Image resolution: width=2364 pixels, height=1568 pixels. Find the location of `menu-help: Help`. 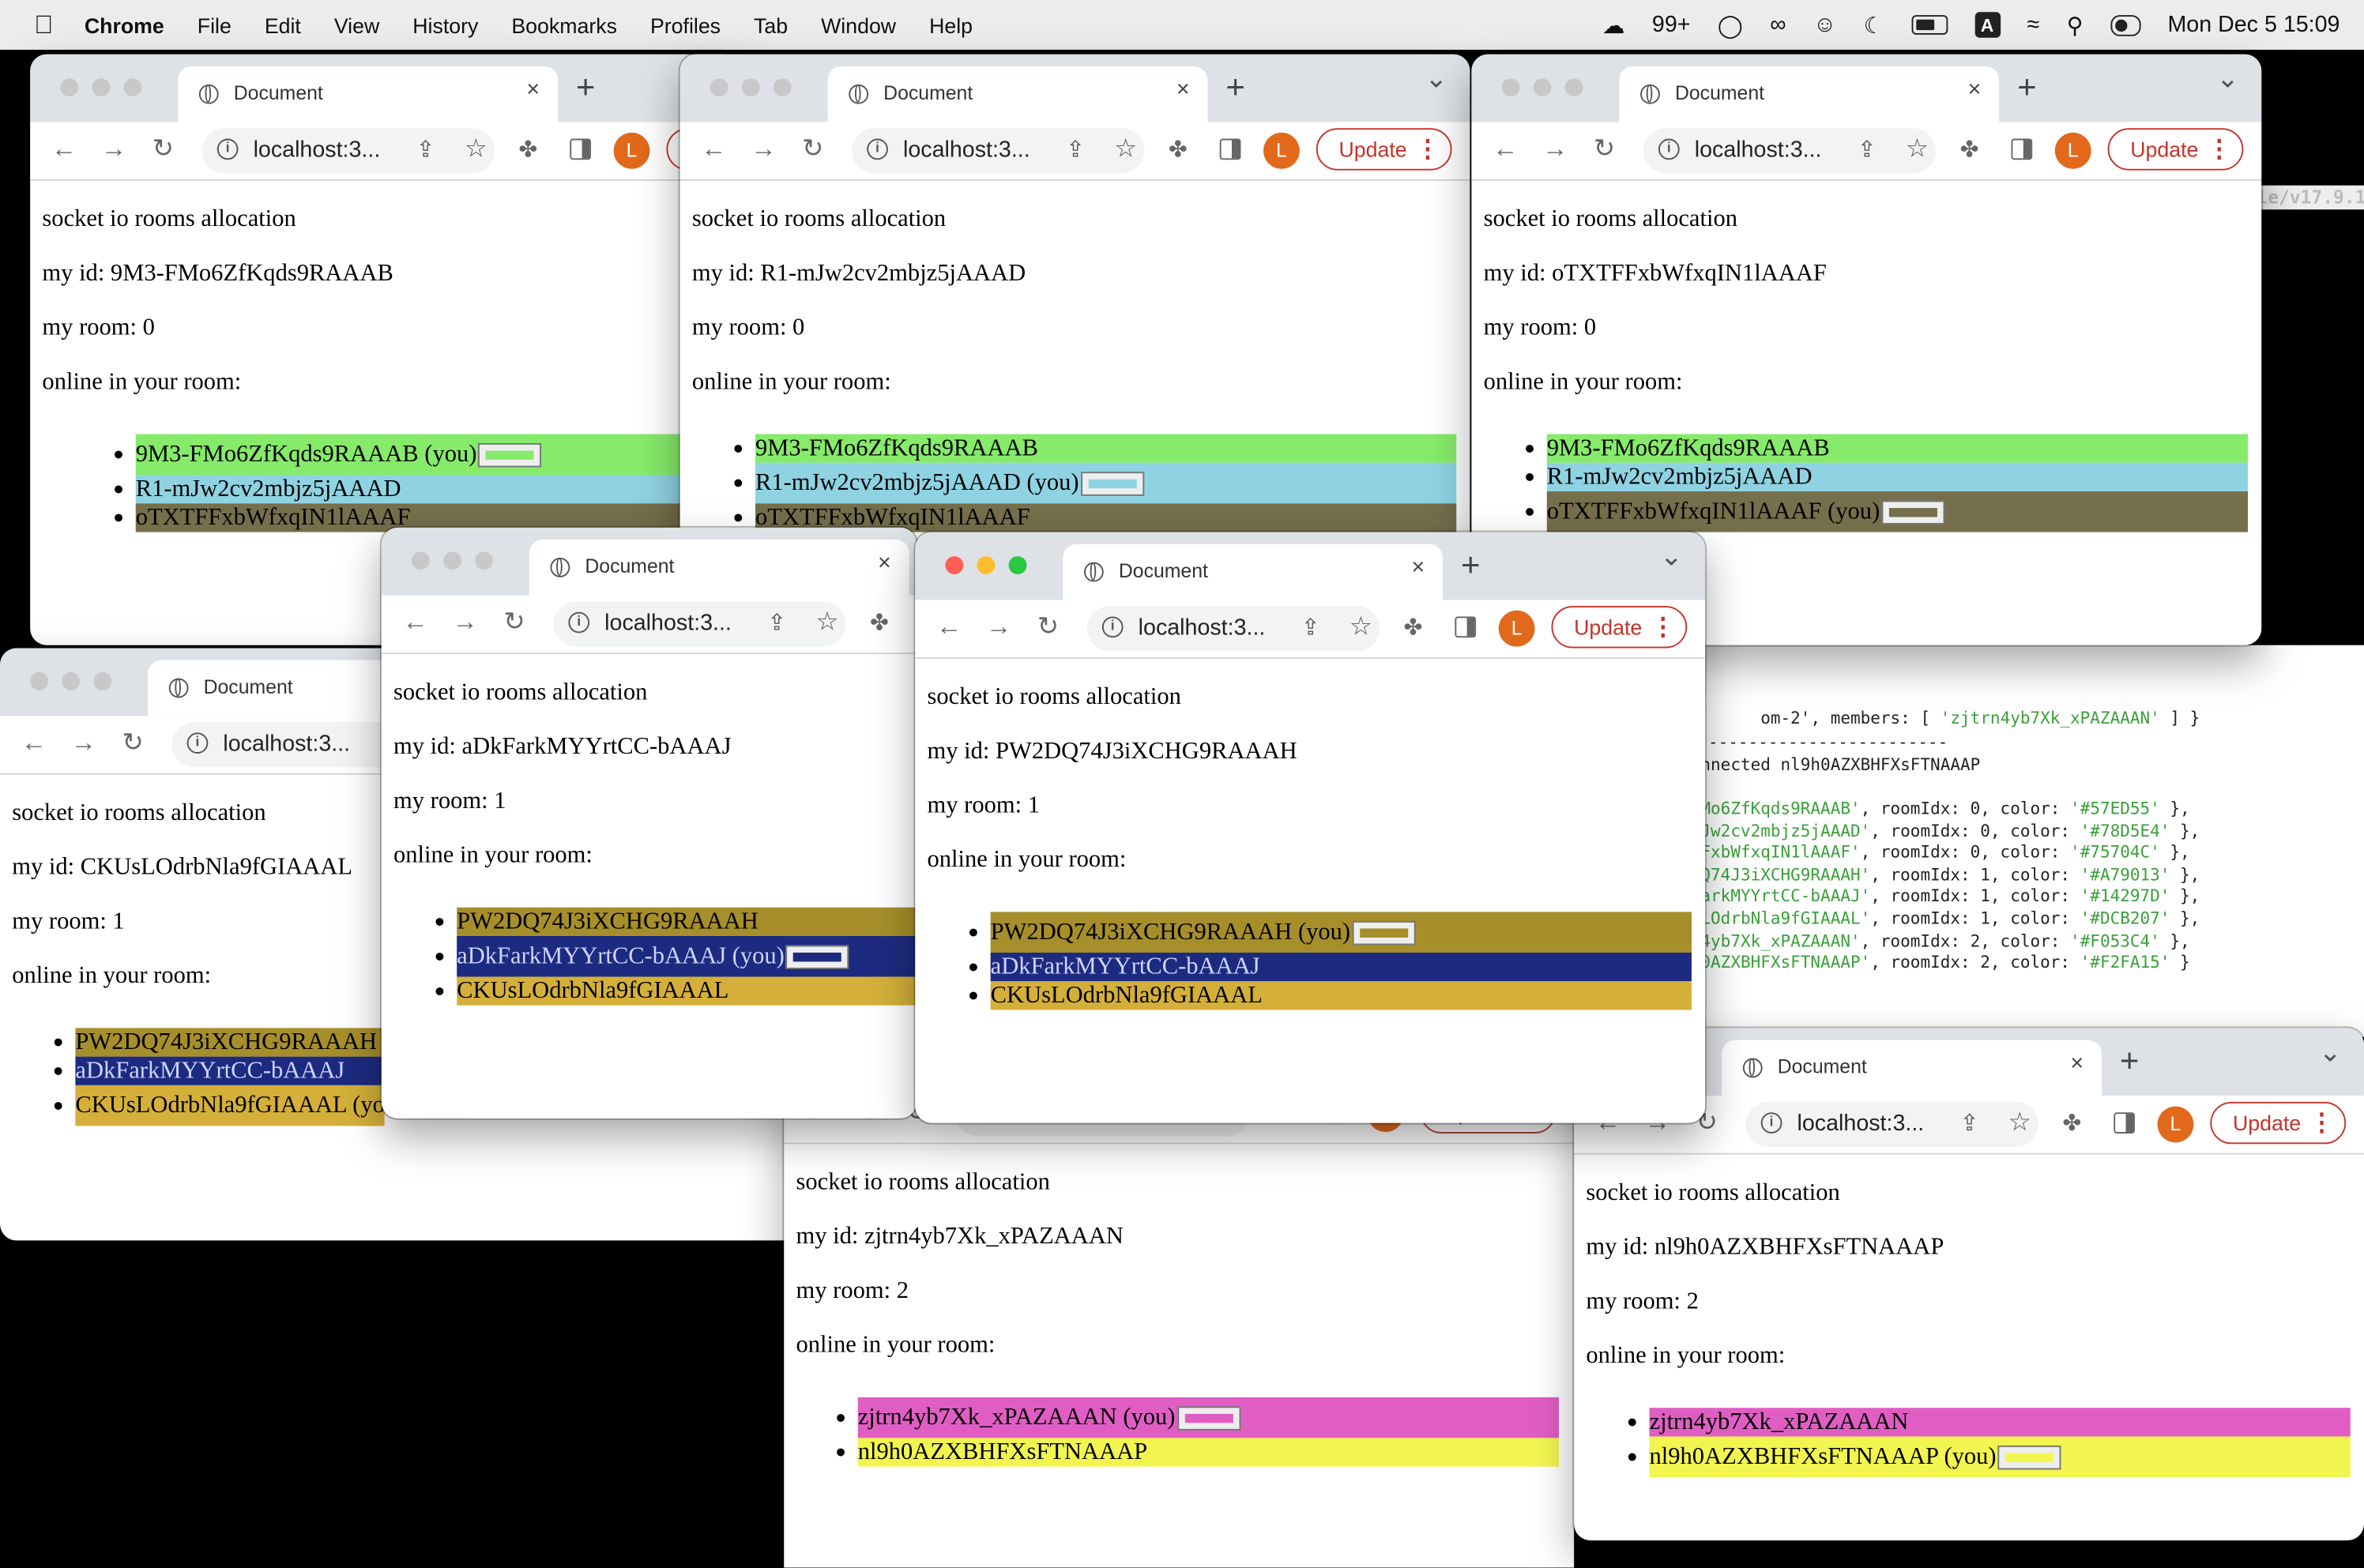

menu-help: Help is located at coordinates (951, 25).